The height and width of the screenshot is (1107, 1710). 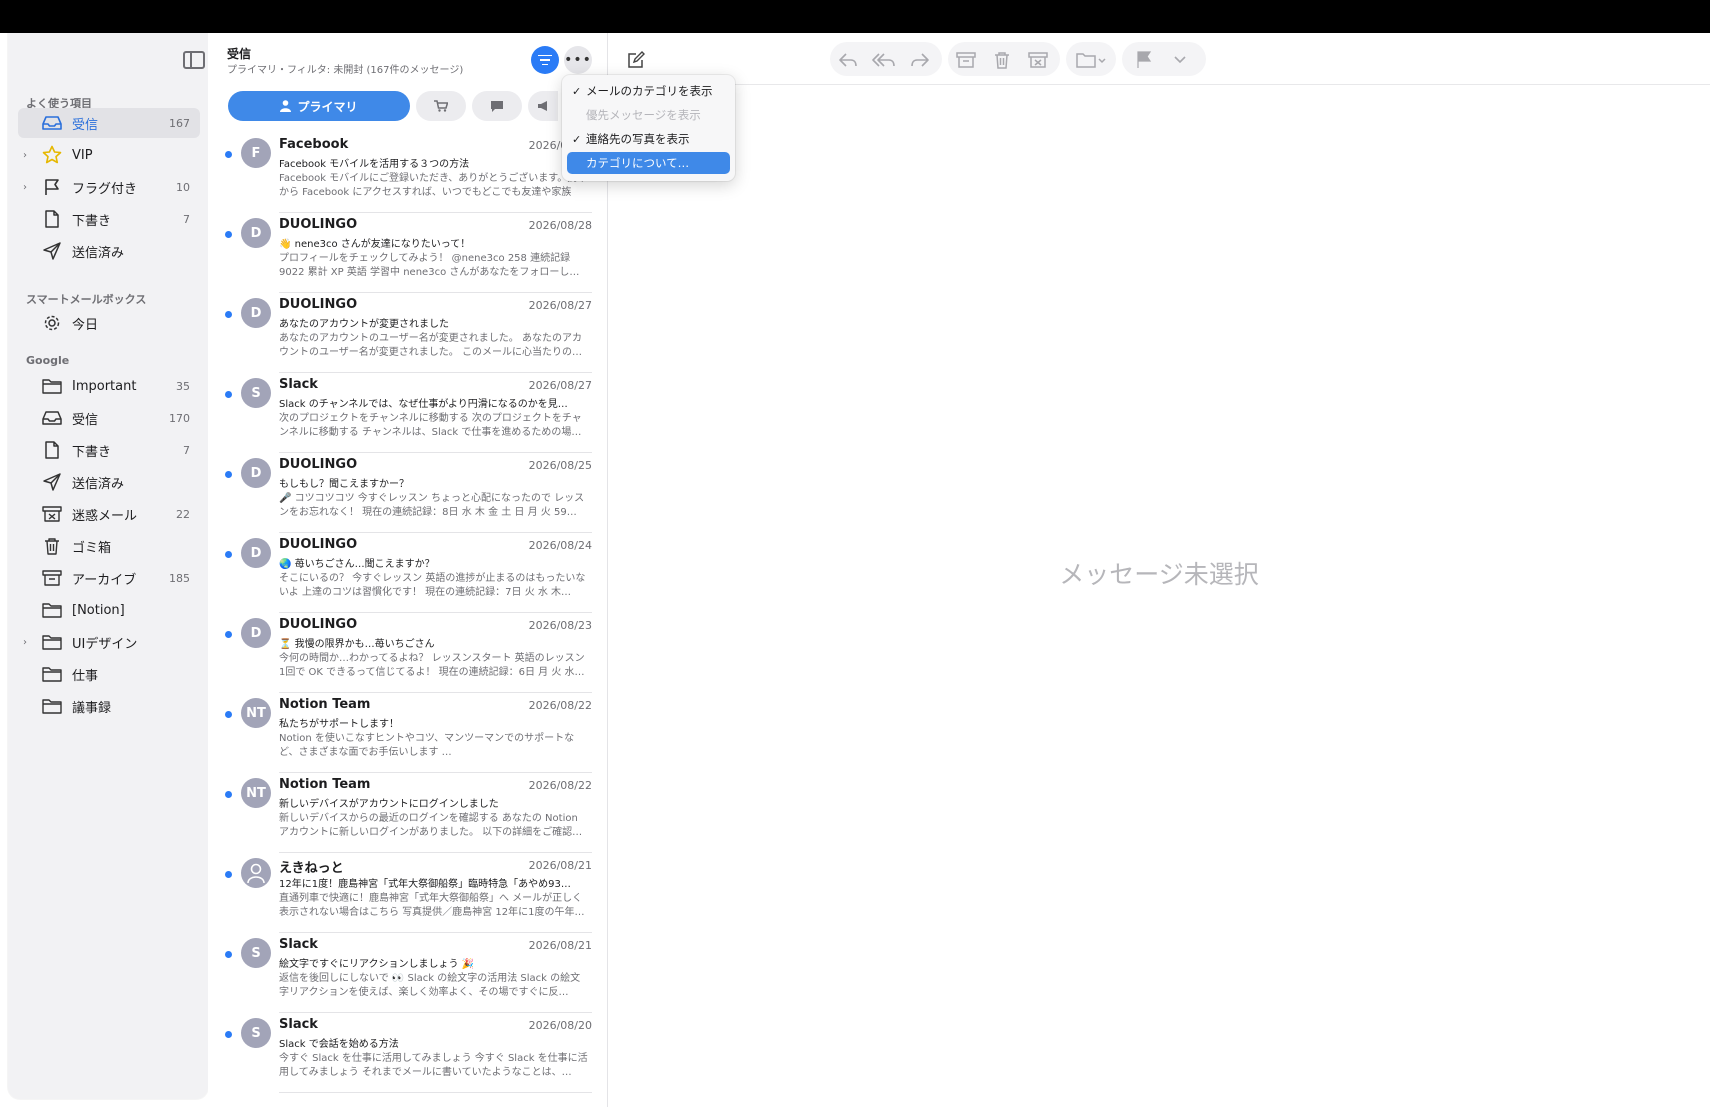 What do you see at coordinates (256, 793) in the screenshot?
I see `avatar: NT` at bounding box center [256, 793].